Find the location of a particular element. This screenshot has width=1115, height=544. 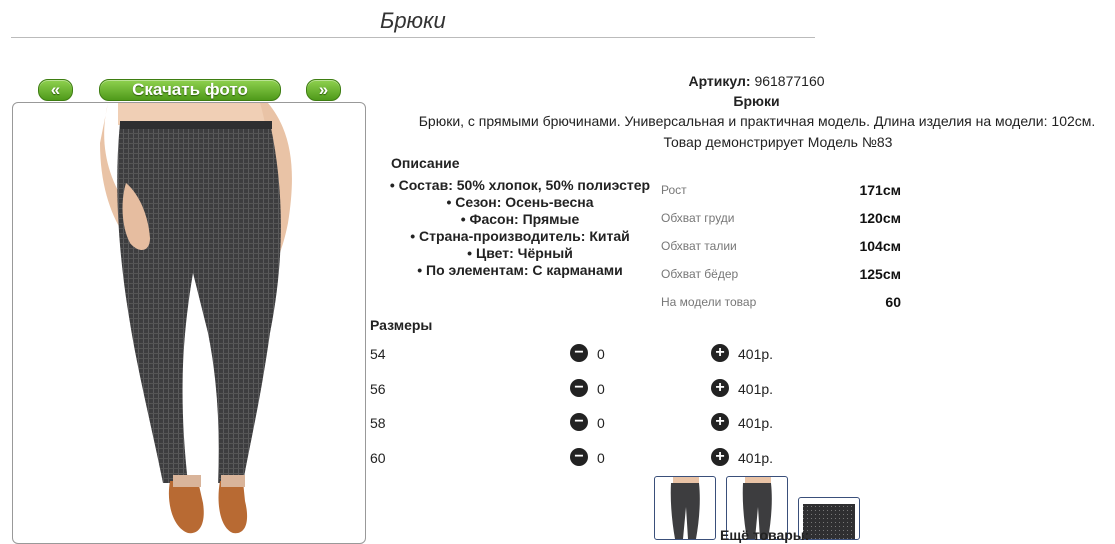

measurement-value: 125см is located at coordinates (880, 274).